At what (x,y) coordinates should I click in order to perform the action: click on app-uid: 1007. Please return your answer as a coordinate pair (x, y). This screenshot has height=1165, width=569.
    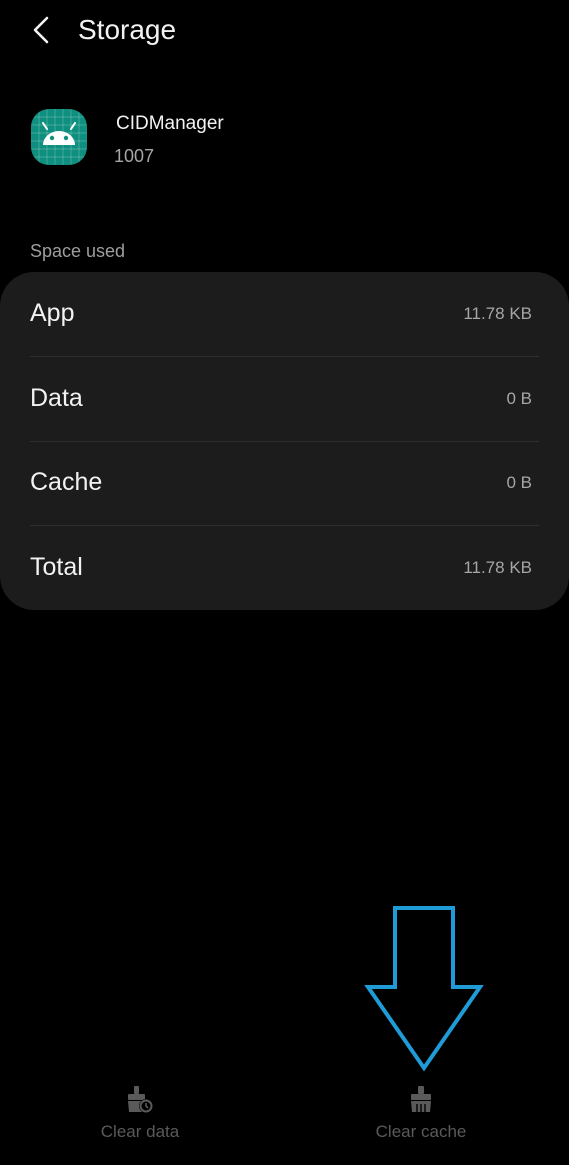
    Looking at the image, I should click on (134, 156).